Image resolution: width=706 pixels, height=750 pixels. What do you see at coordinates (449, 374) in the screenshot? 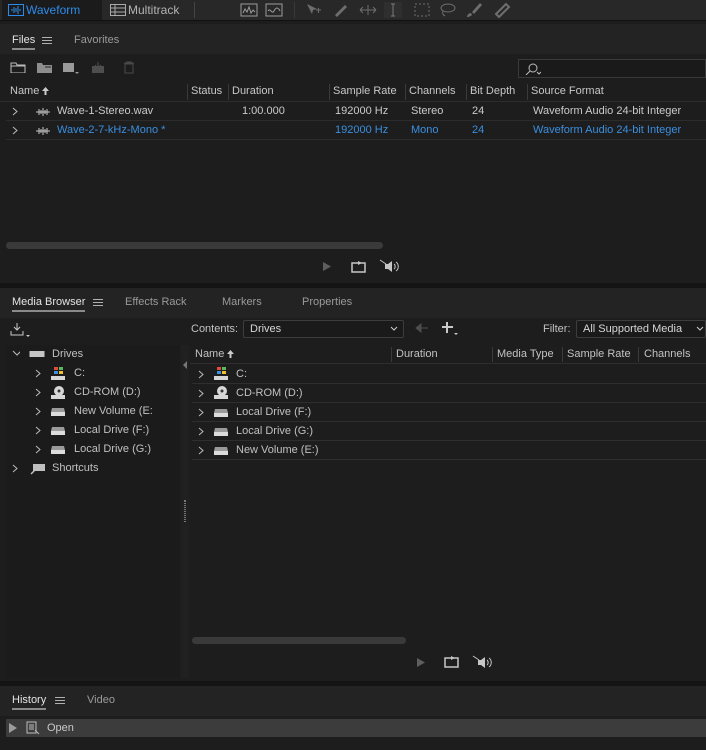
I see `media-list-row: C:` at bounding box center [449, 374].